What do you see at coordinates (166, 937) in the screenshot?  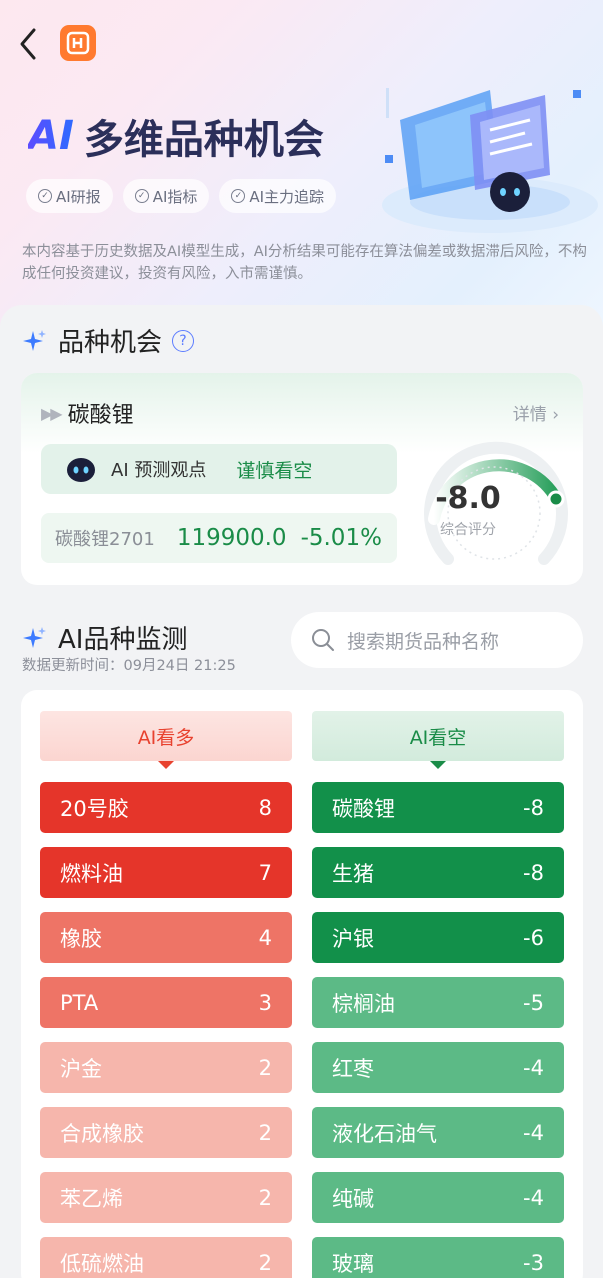 I see `list-item: 橡胶 4` at bounding box center [166, 937].